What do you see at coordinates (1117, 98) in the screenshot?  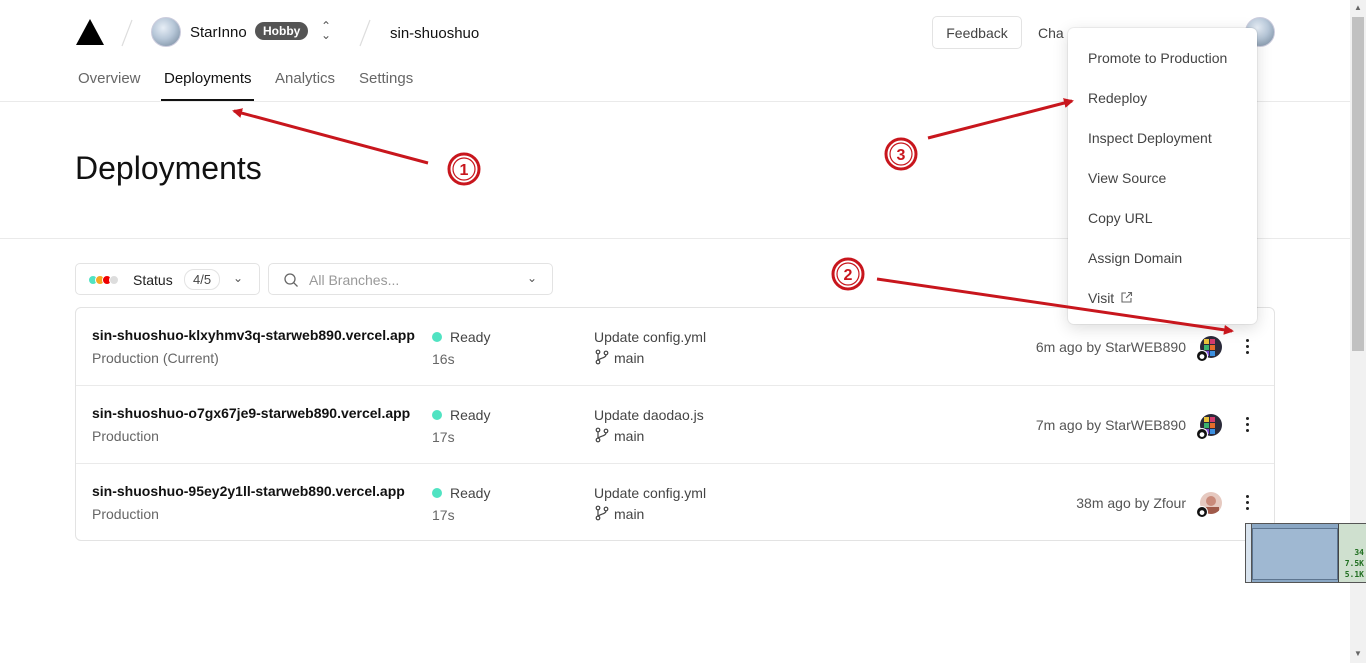 I see `menu-item-redeploy: Redeploy` at bounding box center [1117, 98].